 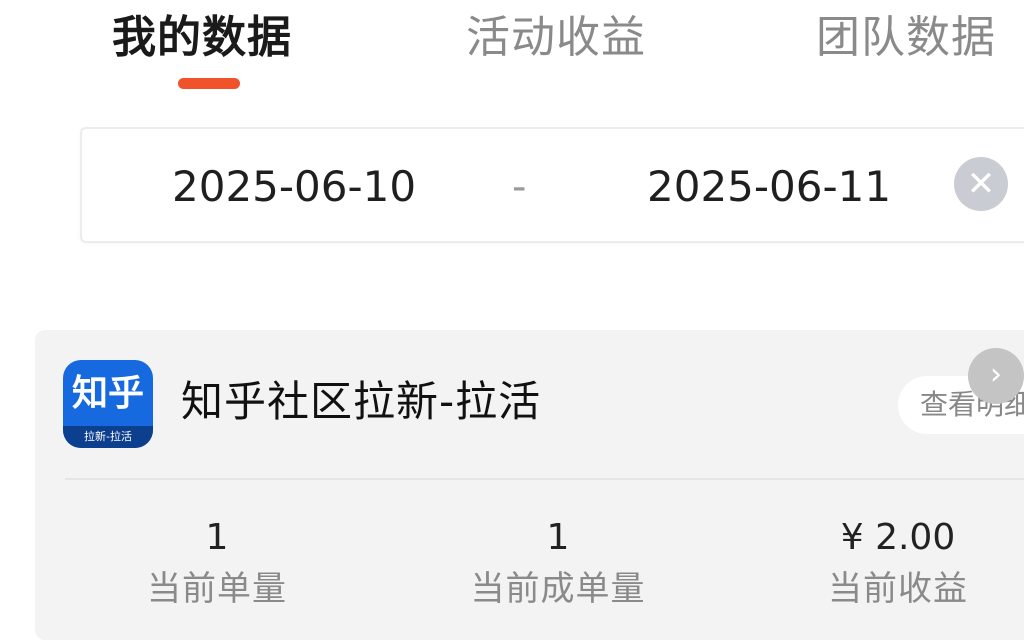 I want to click on close-circle-icon: ✕, so click(x=981, y=184).